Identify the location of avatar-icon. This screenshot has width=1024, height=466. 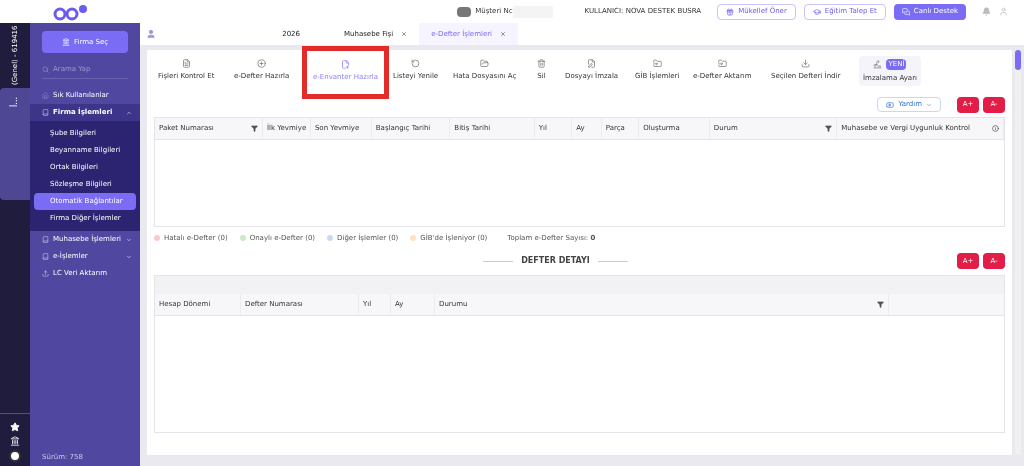
(15, 456).